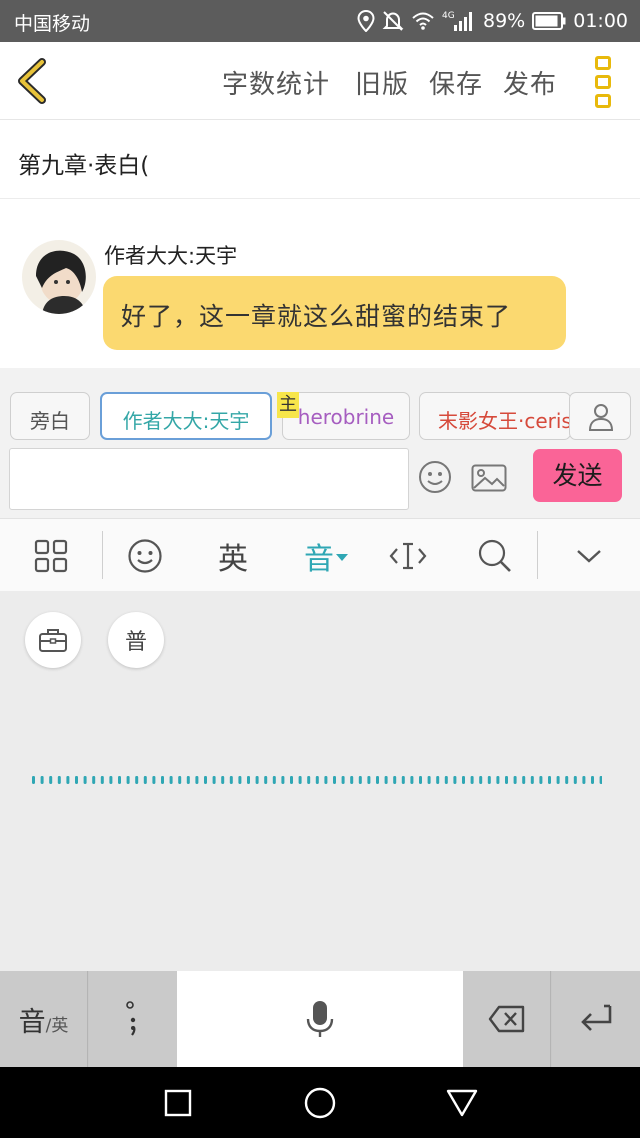 The width and height of the screenshot is (640, 1138). What do you see at coordinates (334, 313) in the screenshot?
I see `message-bubble: 好了，这一章就这么甜蜜的结束了` at bounding box center [334, 313].